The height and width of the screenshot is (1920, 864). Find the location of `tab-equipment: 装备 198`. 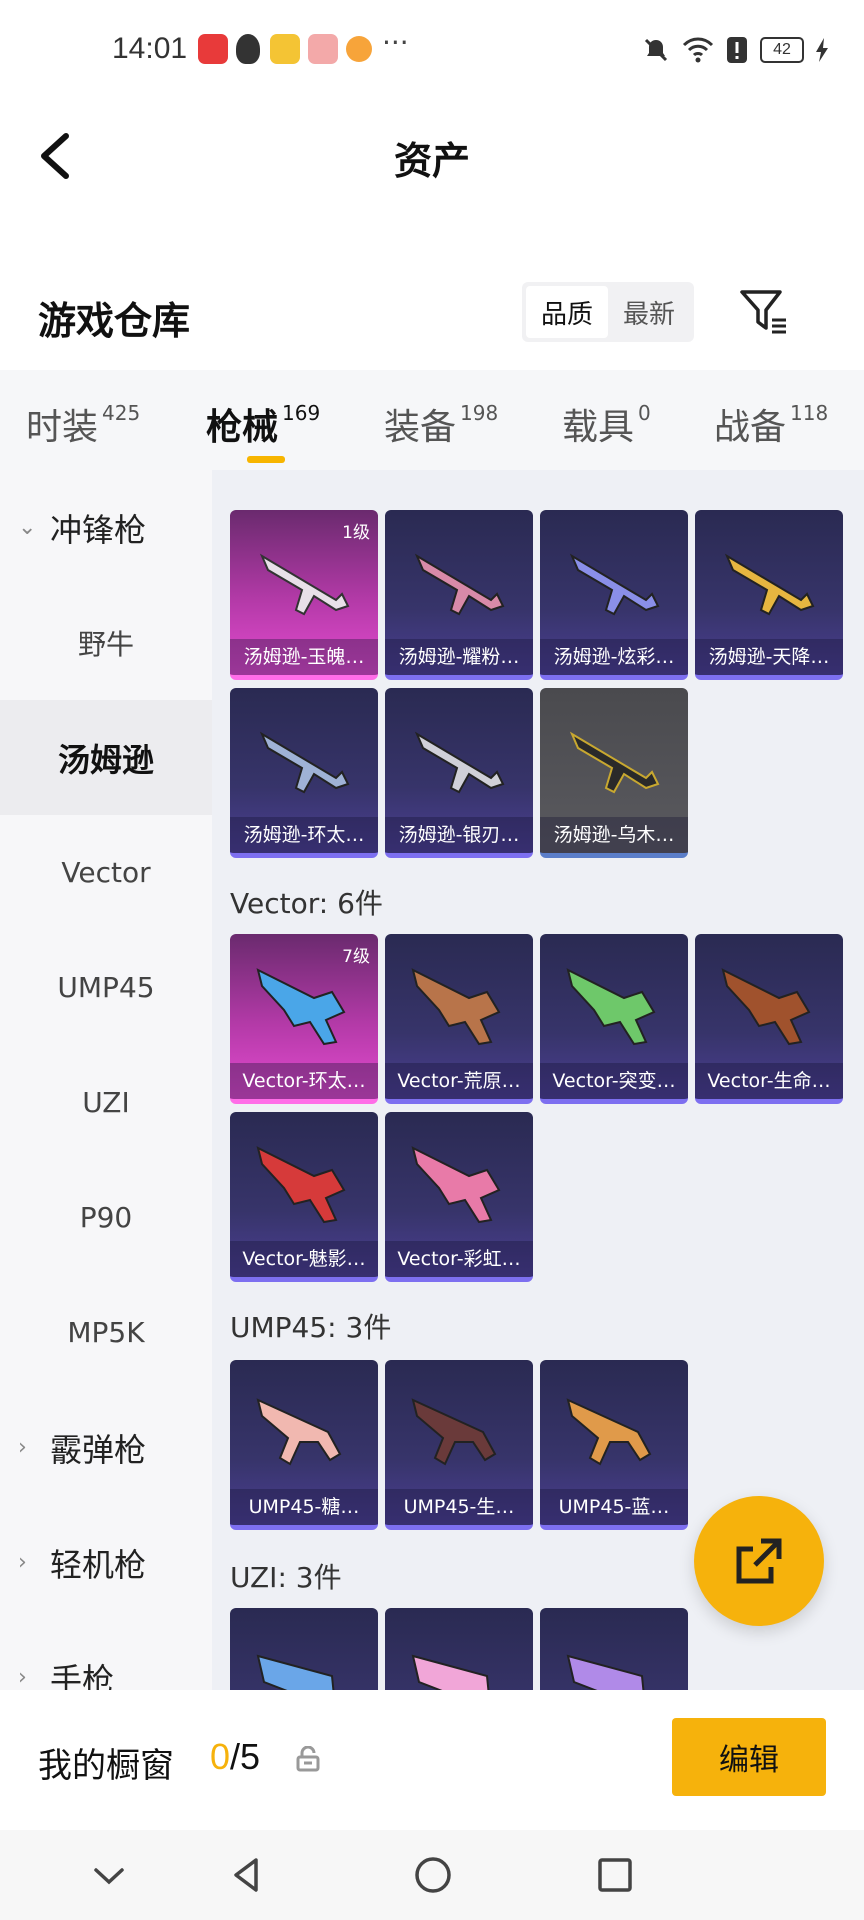

tab-equipment: 装备 198 is located at coordinates (441, 424).